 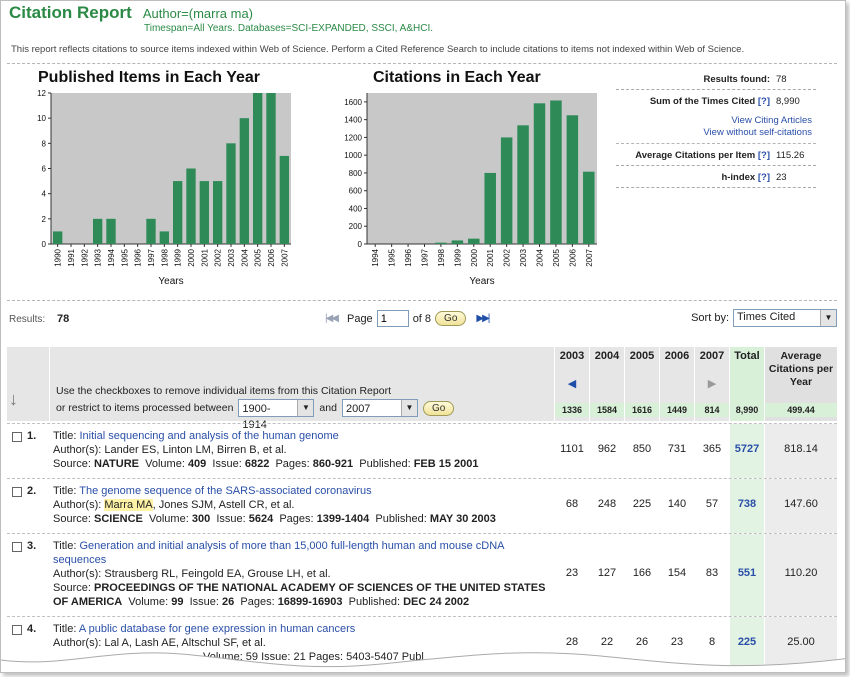 I want to click on results-found-label: Results found:, so click(x=737, y=79).